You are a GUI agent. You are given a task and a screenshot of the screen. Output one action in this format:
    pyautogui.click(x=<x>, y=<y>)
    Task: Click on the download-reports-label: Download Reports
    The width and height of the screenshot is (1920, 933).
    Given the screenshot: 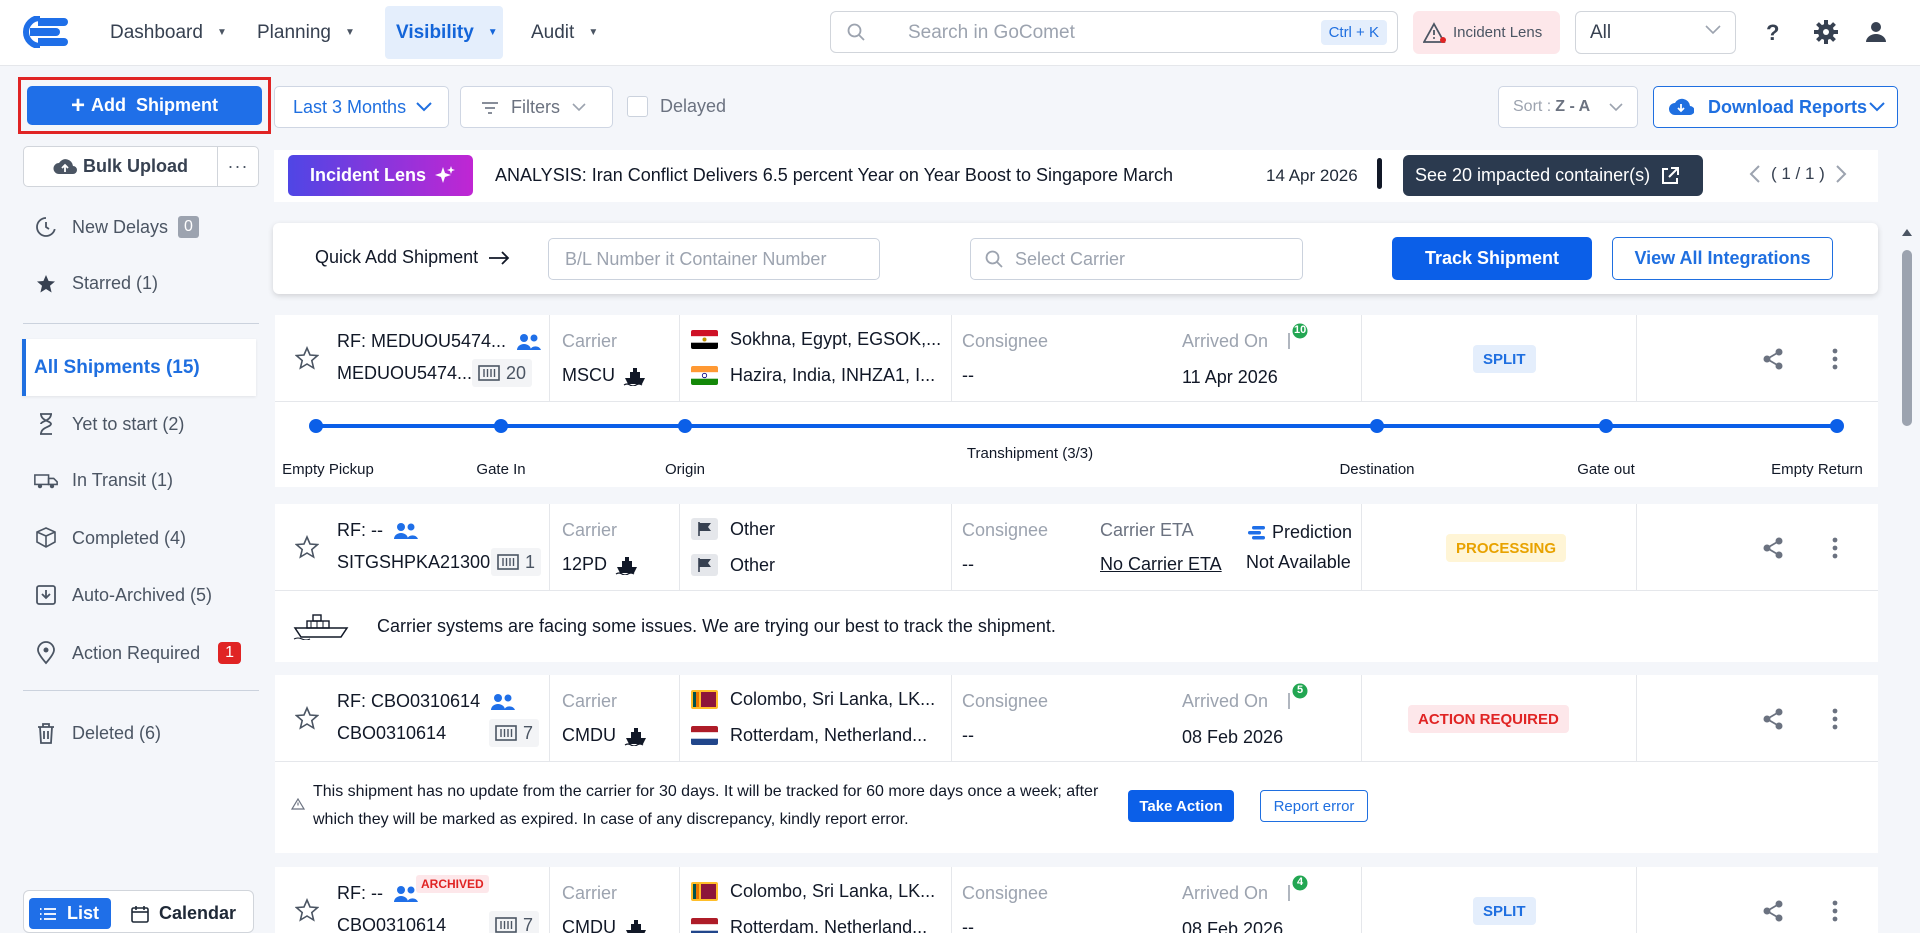 What is the action you would take?
    pyautogui.click(x=1788, y=106)
    